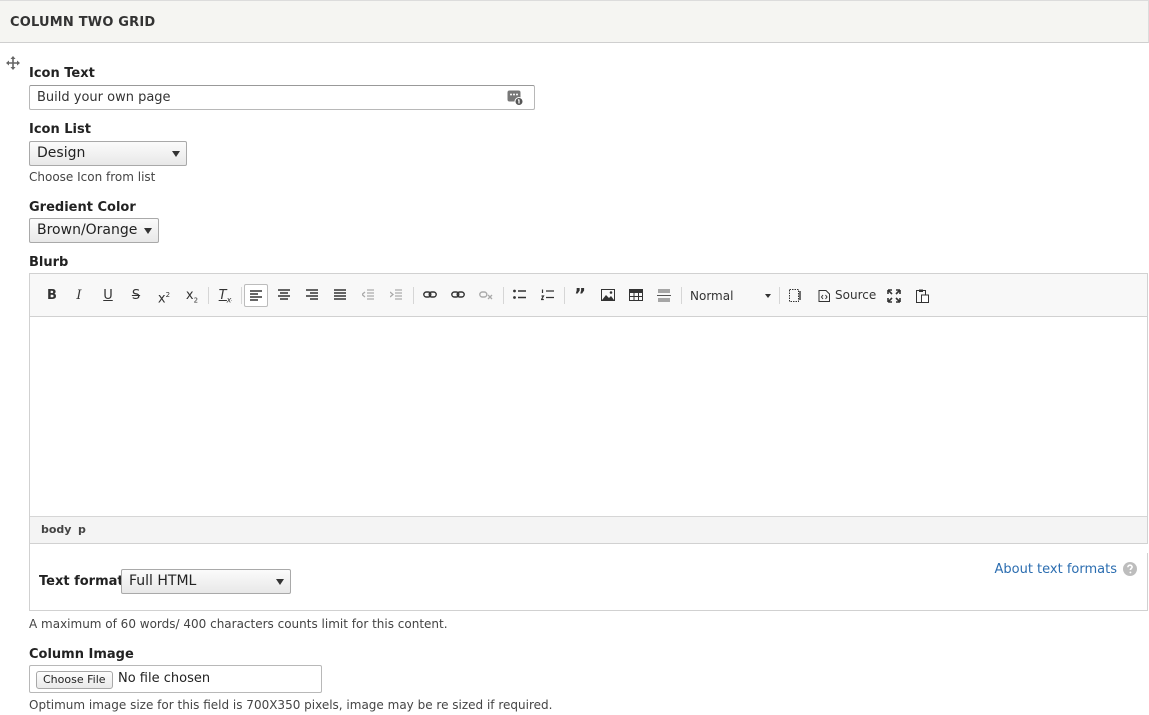  What do you see at coordinates (515, 97) in the screenshot?
I see `field-widget-icon` at bounding box center [515, 97].